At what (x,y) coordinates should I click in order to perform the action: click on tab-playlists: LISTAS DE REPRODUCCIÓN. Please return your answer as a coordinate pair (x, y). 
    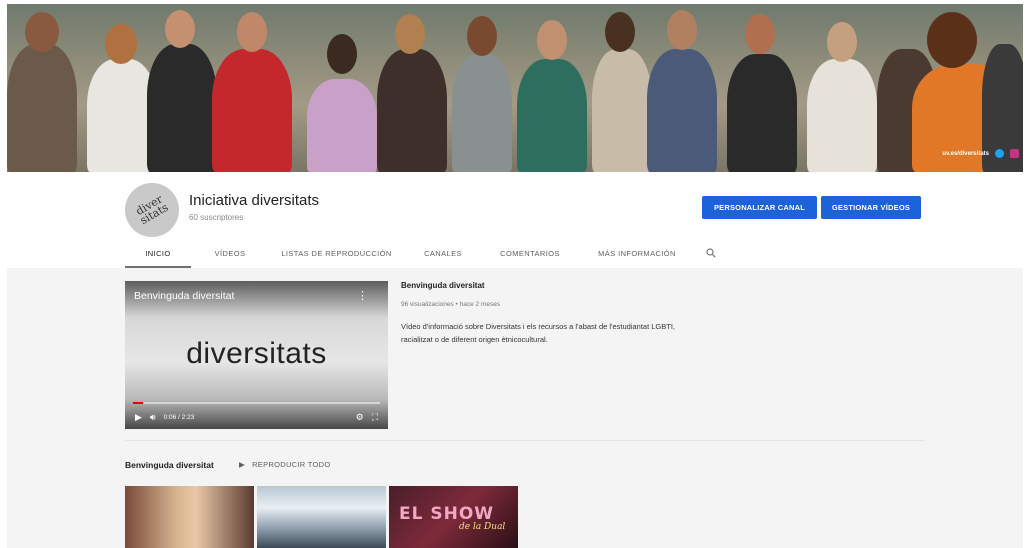
    Looking at the image, I should click on (336, 253).